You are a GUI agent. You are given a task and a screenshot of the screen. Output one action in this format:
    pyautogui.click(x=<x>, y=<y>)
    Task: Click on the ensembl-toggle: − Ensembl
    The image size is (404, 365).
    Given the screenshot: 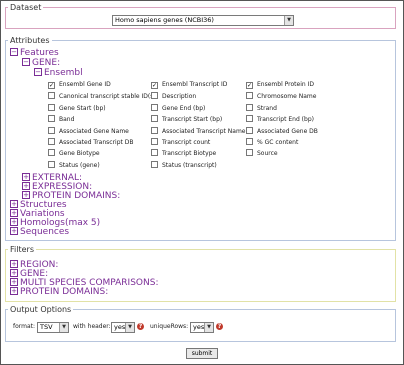 What is the action you would take?
    pyautogui.click(x=58, y=73)
    